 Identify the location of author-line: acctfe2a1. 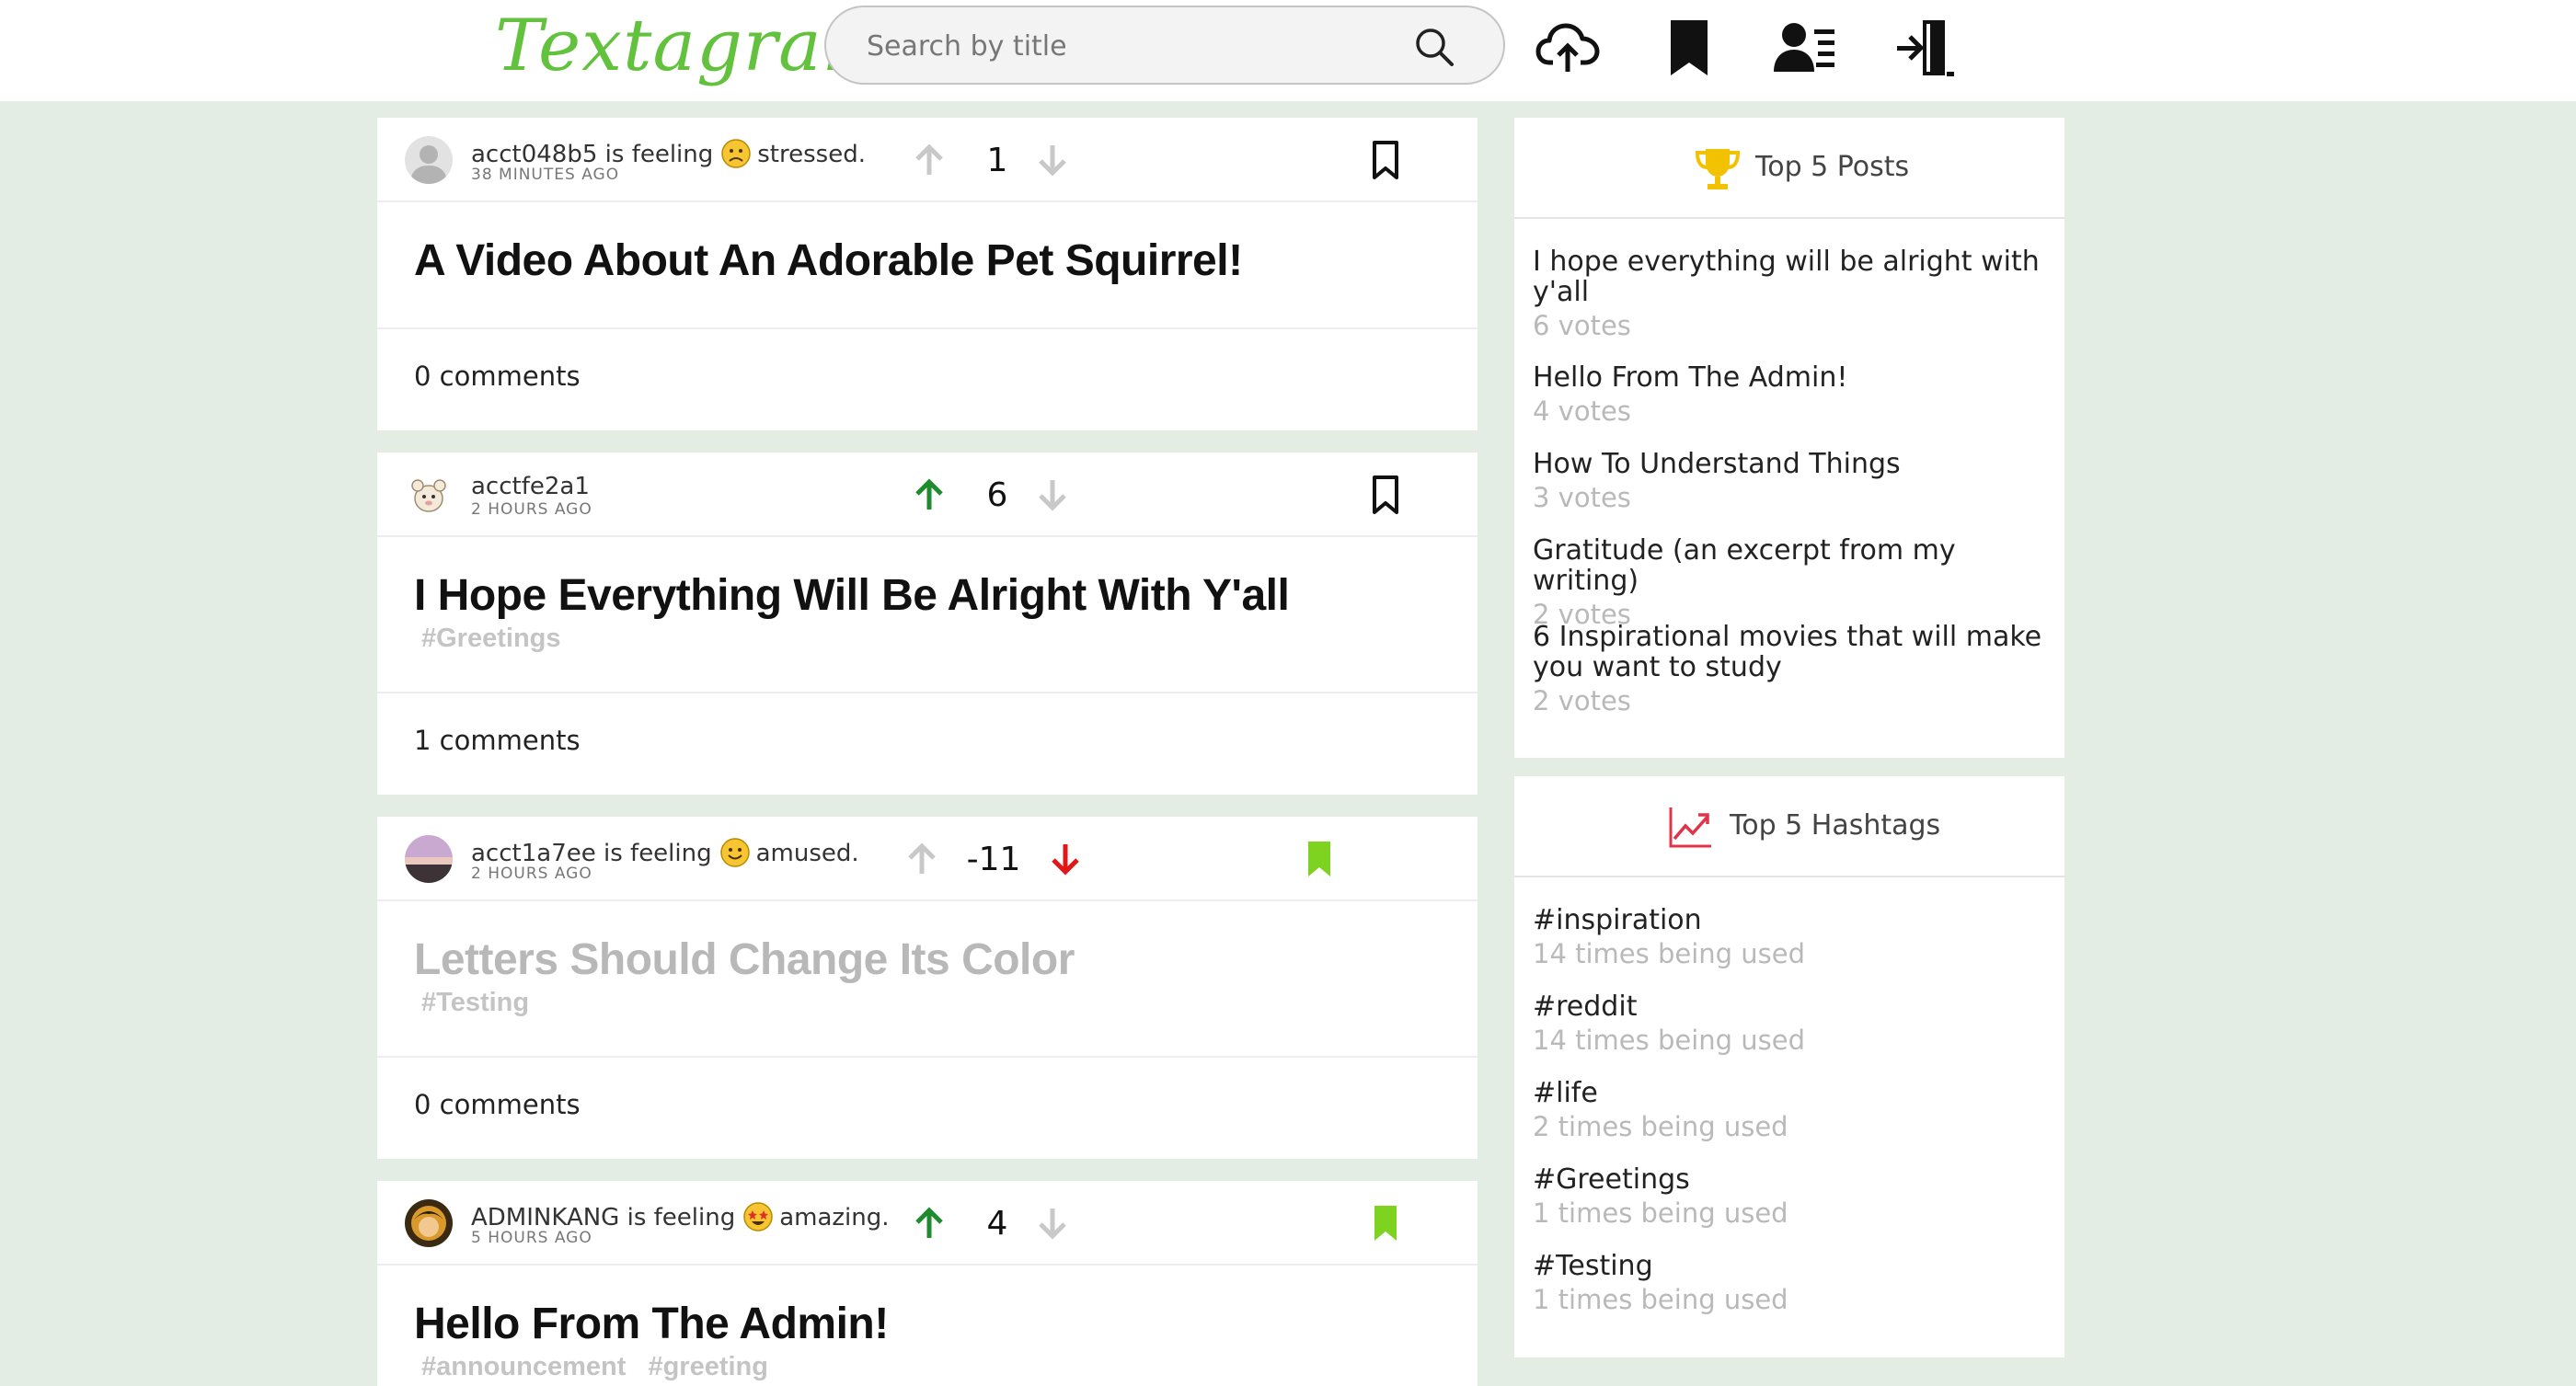
(530, 486).